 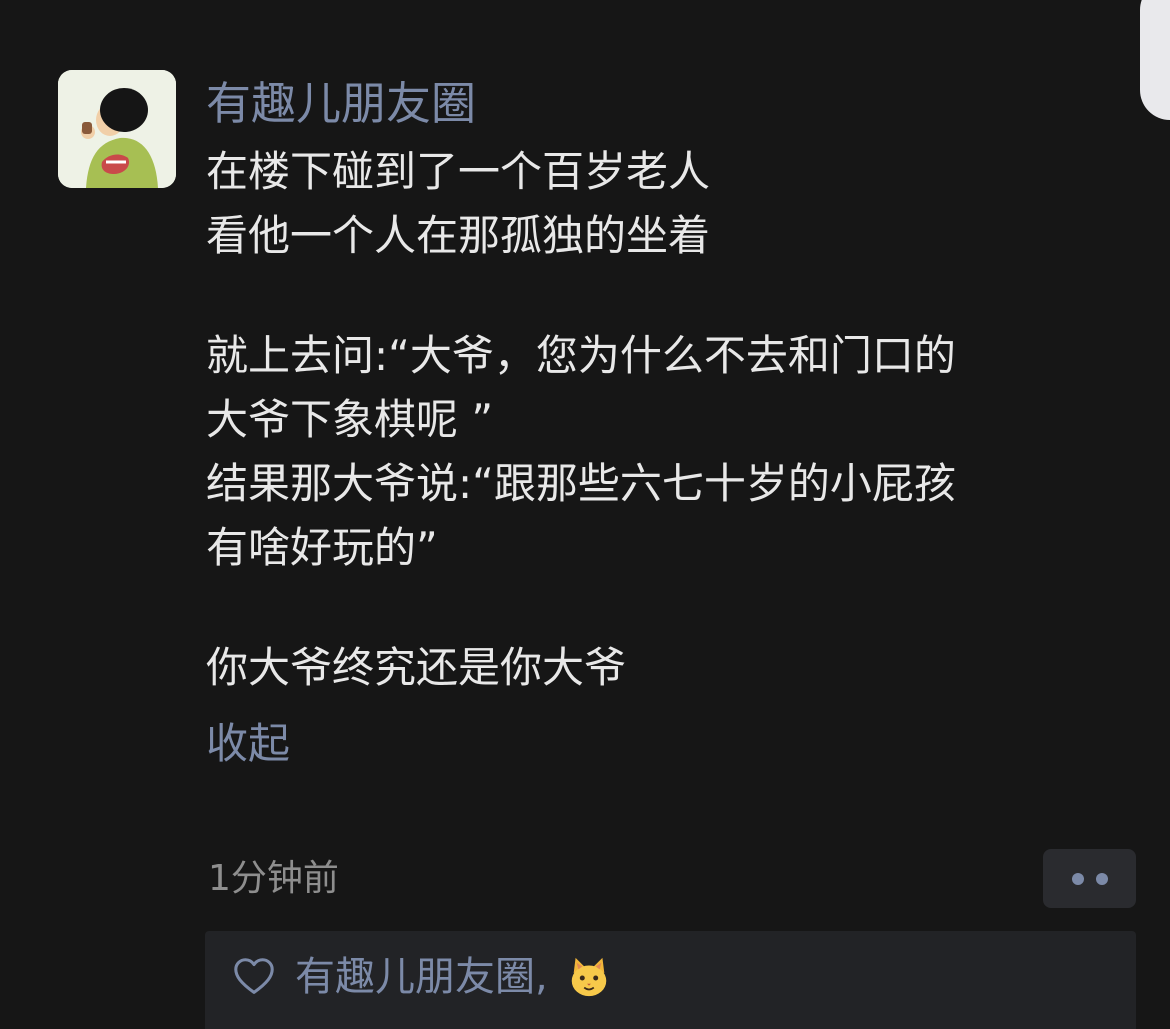 I want to click on liker-names: 有趣儿朋友圈,, so click(x=421, y=977).